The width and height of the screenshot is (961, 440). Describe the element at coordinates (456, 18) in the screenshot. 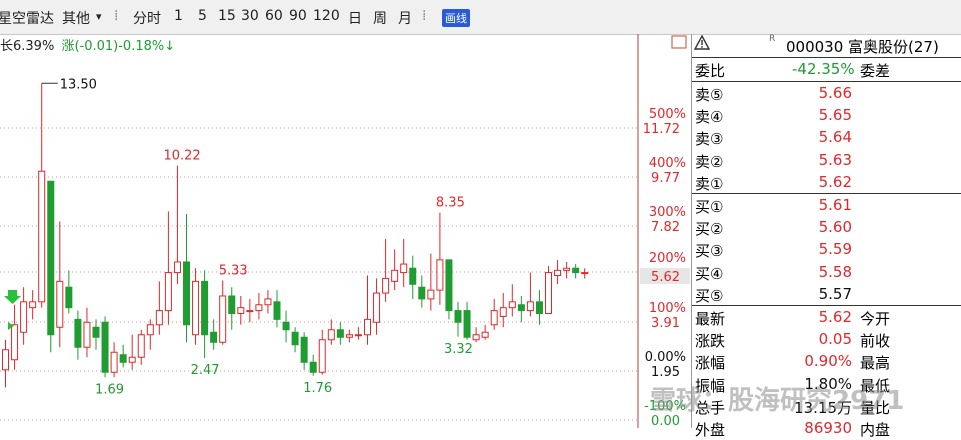

I see `draw-line-button: 画线` at that location.